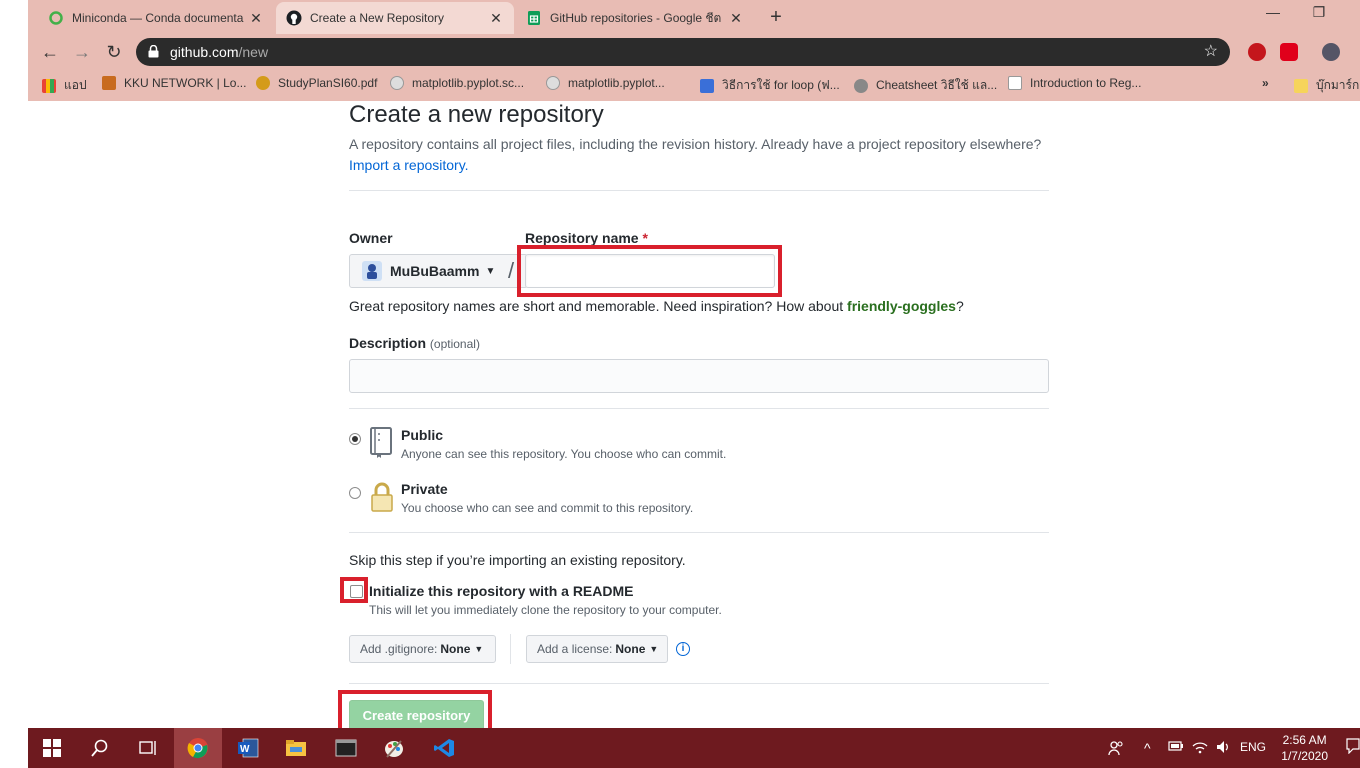 This screenshot has width=1360, height=768. Describe the element at coordinates (699, 376) in the screenshot. I see `description-input` at that location.